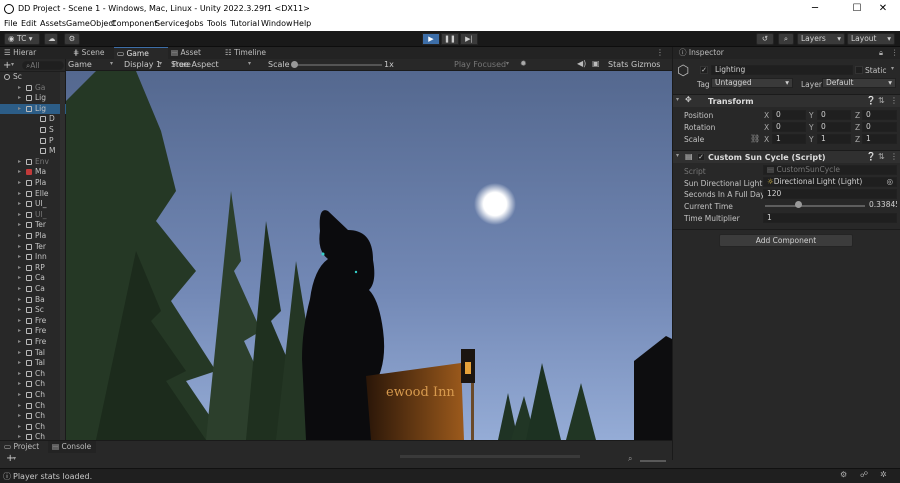 The height and width of the screenshot is (483, 900). I want to click on hierarchy-row: ▸Sc, so click(33, 77).